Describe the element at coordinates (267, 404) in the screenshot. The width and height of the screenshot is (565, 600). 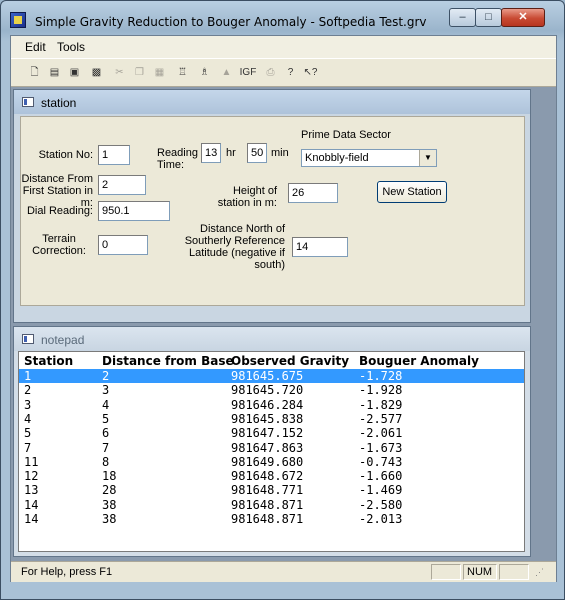
I see `cell-observed-gravity: 981646.284` at that location.